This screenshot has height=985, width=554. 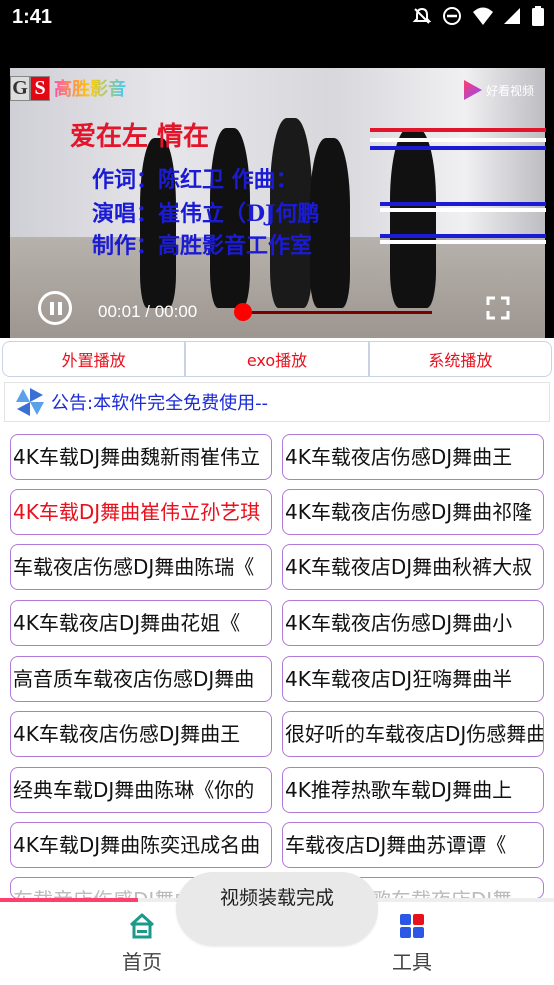 I want to click on tools-icon, so click(x=412, y=926).